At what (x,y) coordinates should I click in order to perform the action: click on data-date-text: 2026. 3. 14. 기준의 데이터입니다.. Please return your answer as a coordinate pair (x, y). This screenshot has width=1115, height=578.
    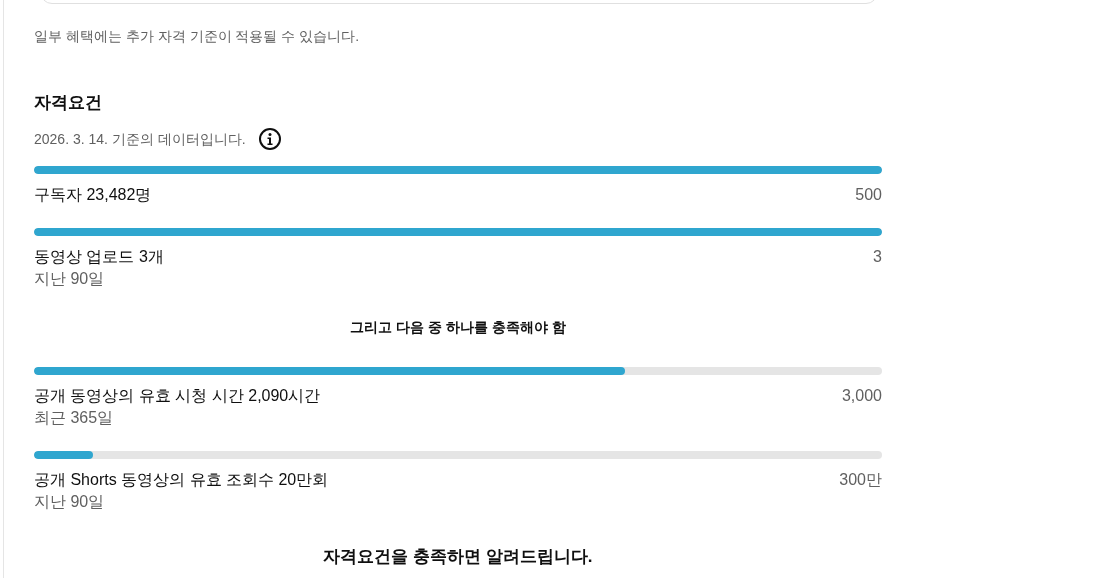
    Looking at the image, I should click on (140, 139).